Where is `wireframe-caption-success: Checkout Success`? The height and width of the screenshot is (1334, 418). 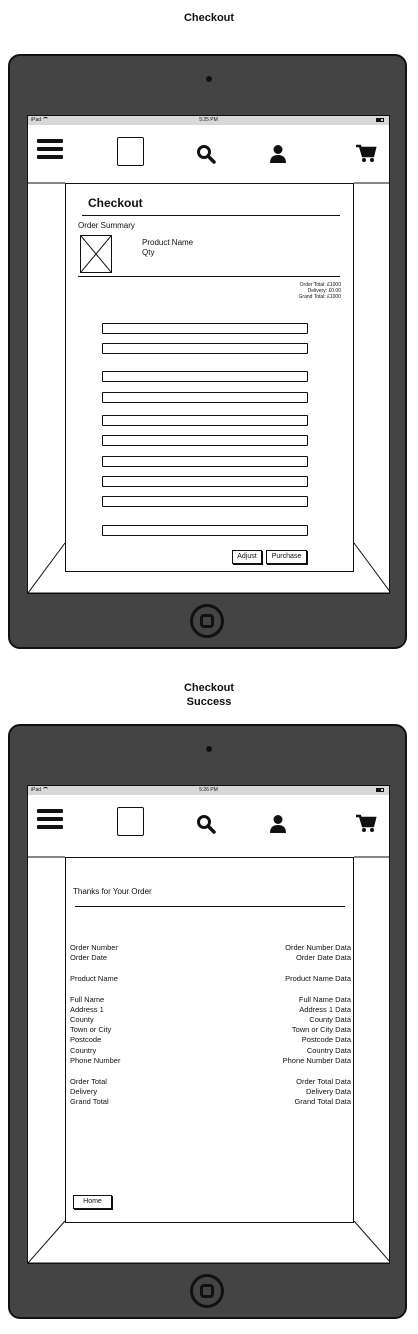
wireframe-caption-success: Checkout Success is located at coordinates (209, 695).